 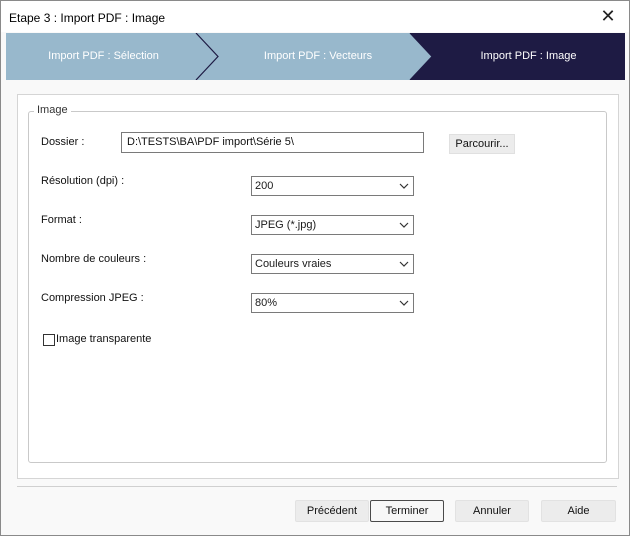 I want to click on group-title: Image, so click(x=52, y=110).